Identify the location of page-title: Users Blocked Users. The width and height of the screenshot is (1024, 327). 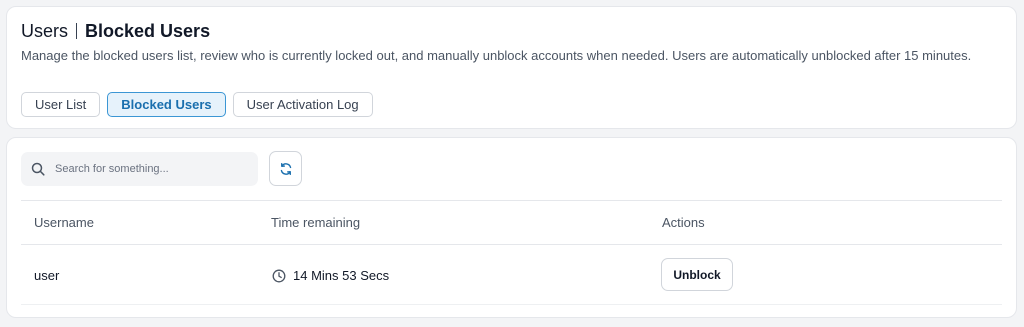
(115, 31).